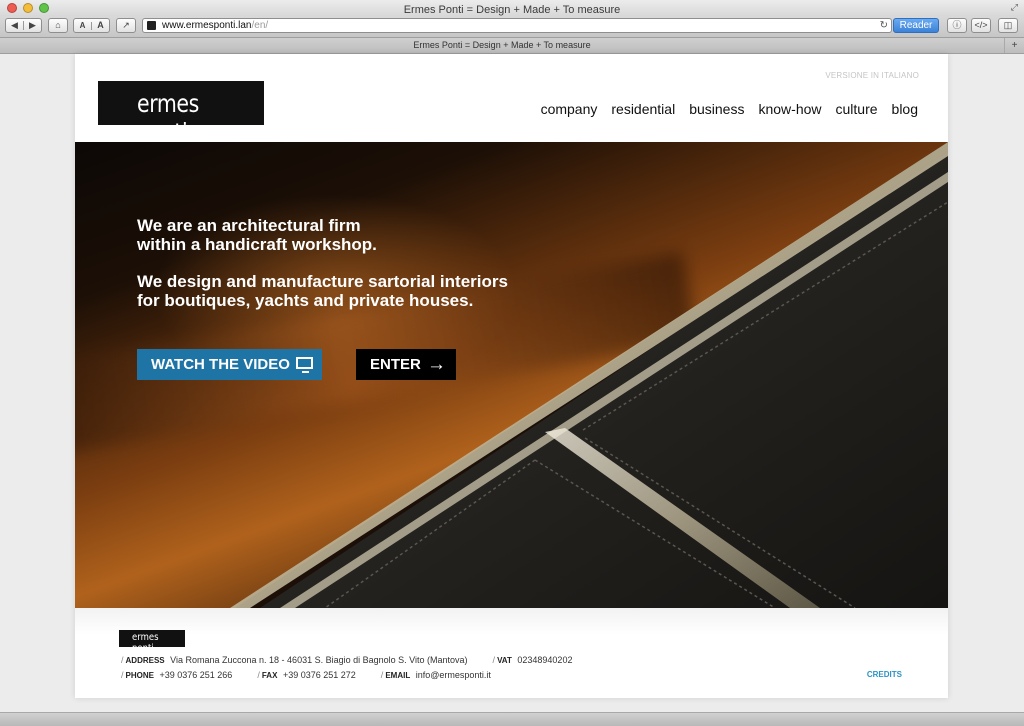 This screenshot has height=726, width=1024. Describe the element at coordinates (502, 45) in the screenshot. I see `active-tab: Ermes Ponti = Design + Made + To measure` at that location.